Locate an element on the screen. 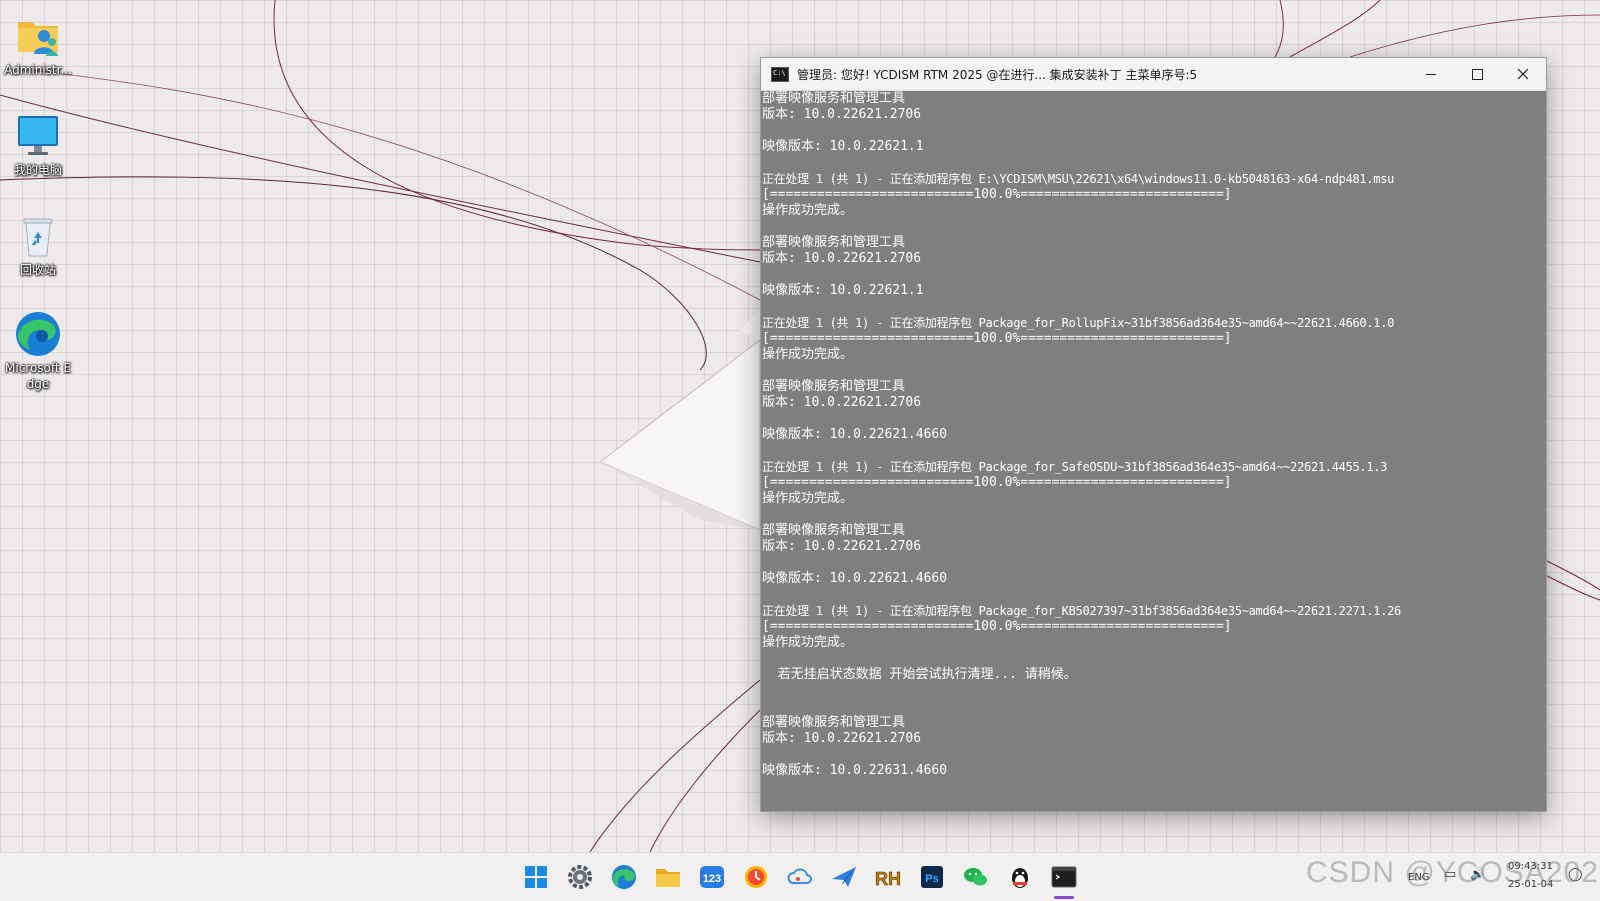 This screenshot has height=901, width=1600. taskbar-123-pan: 123 is located at coordinates (712, 877).